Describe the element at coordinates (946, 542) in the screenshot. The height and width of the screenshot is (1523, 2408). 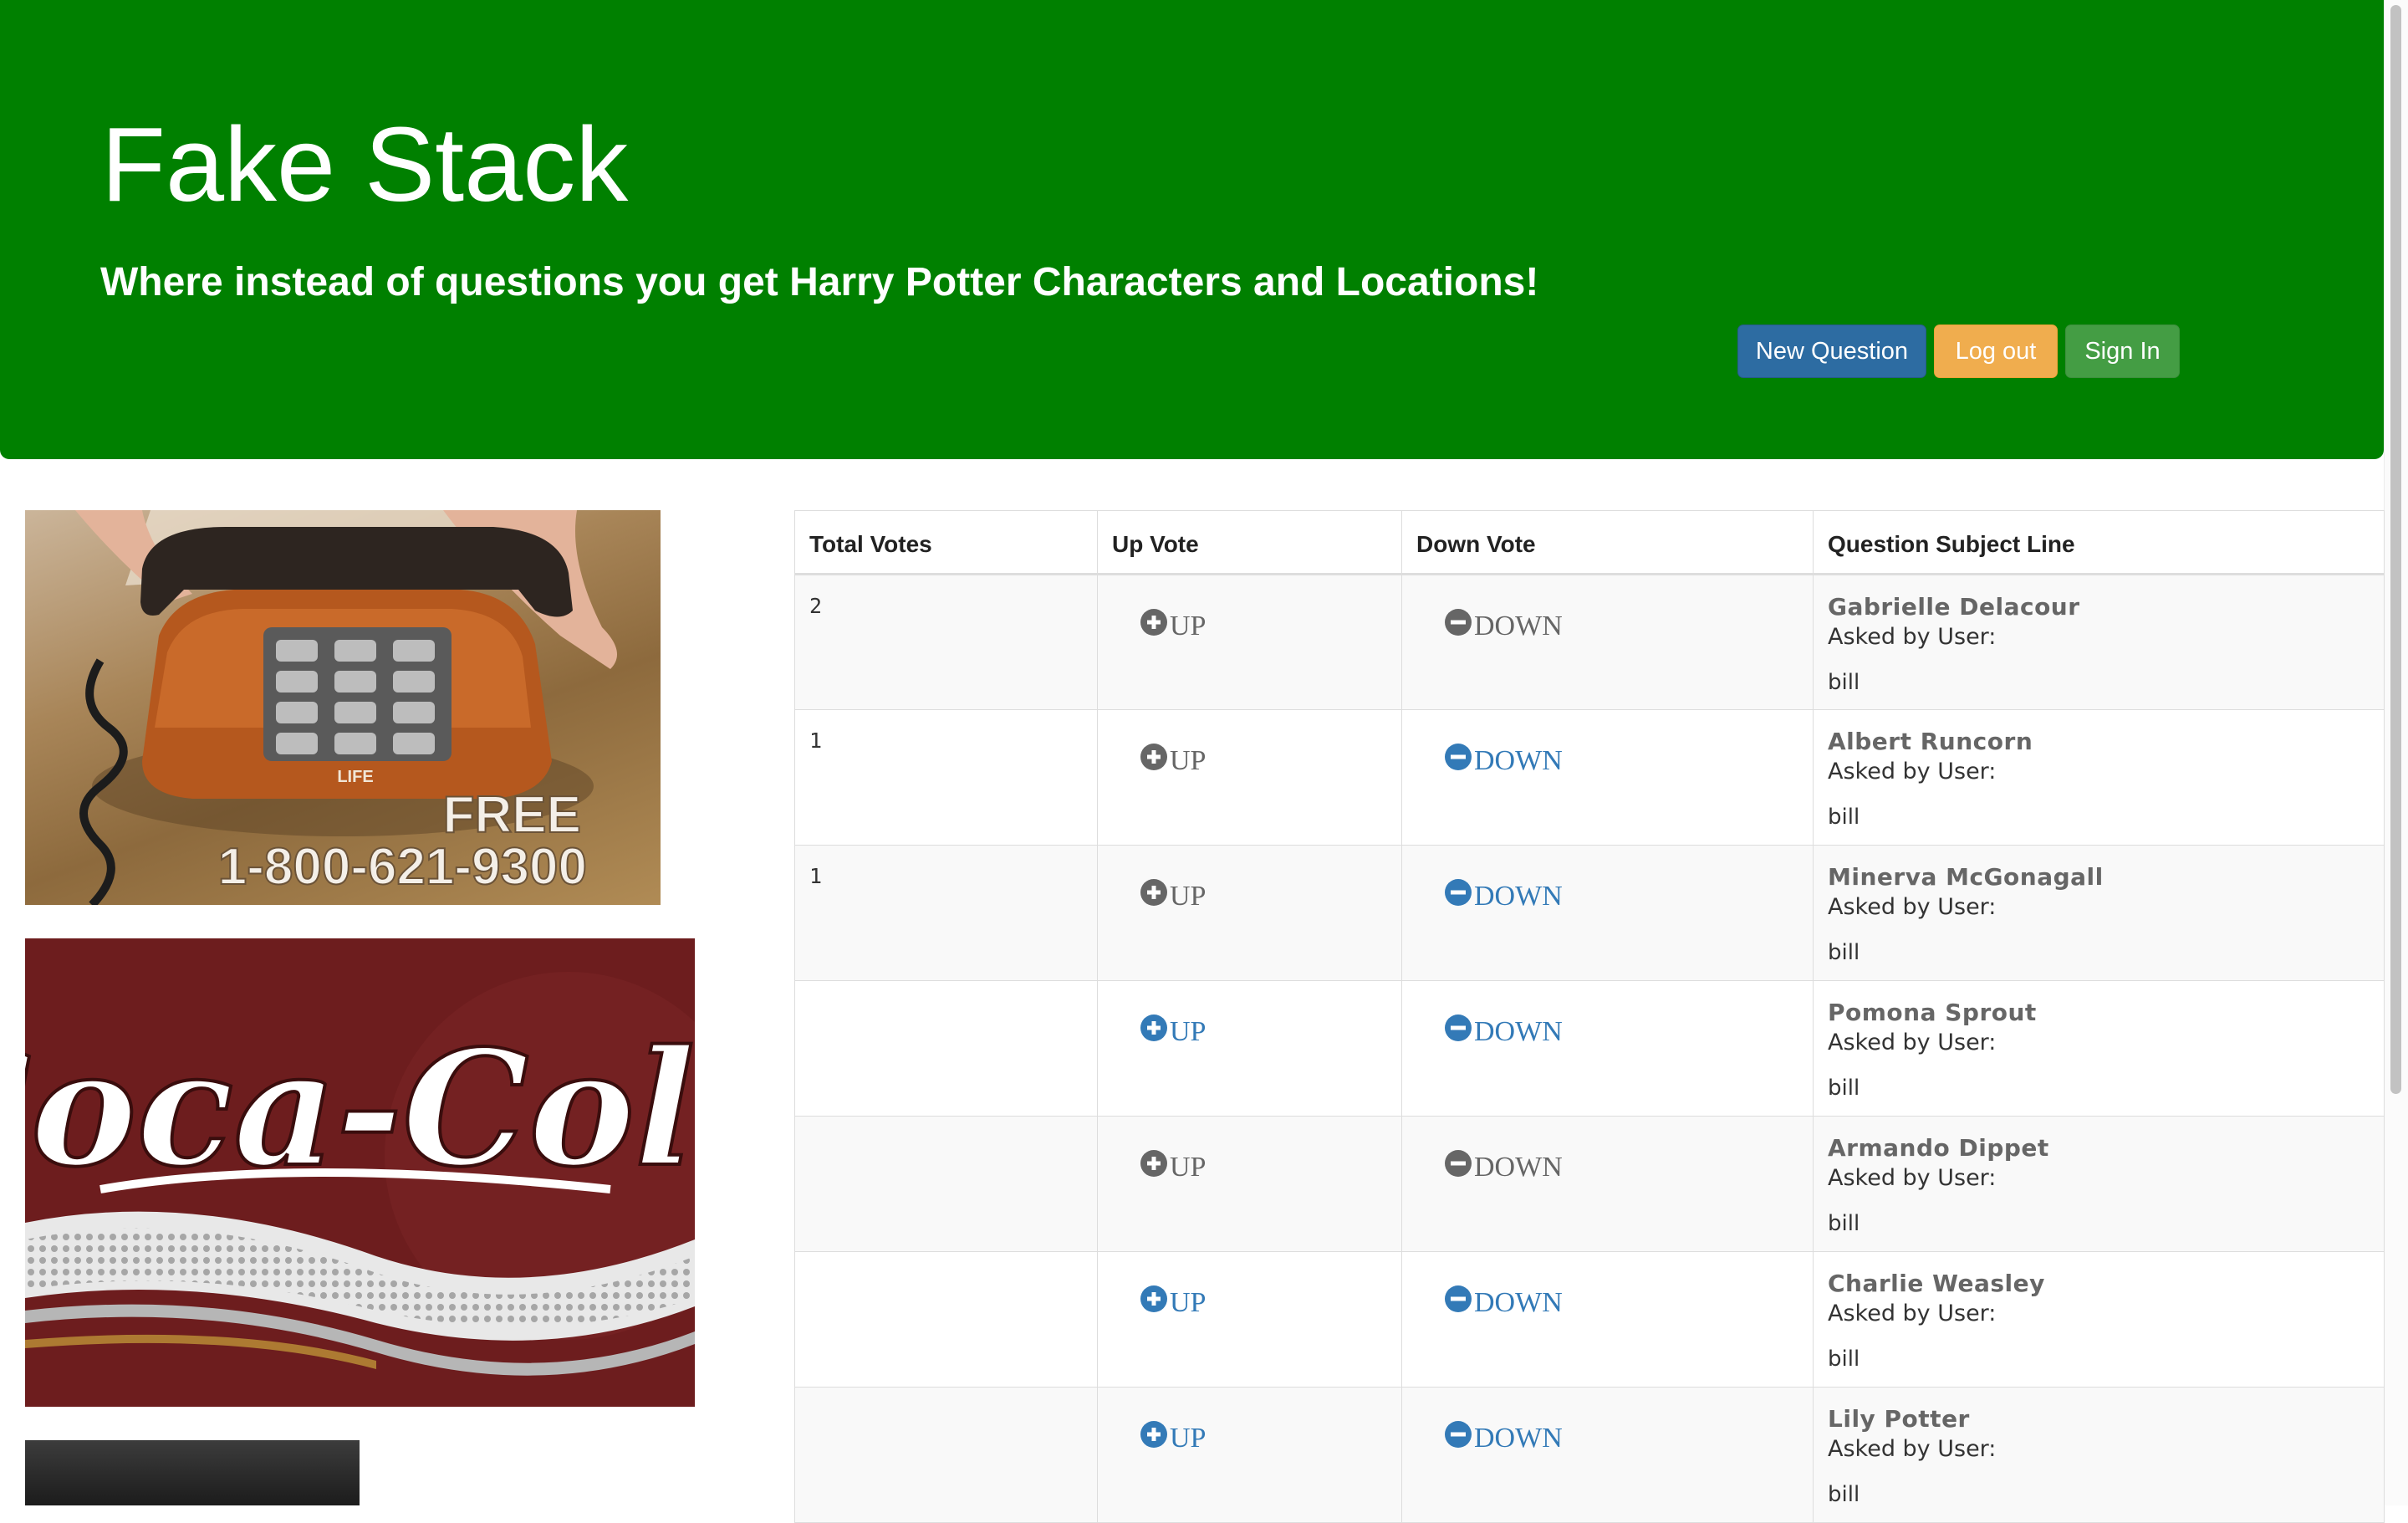
I see `column-header-total-votes: Total Votes` at that location.